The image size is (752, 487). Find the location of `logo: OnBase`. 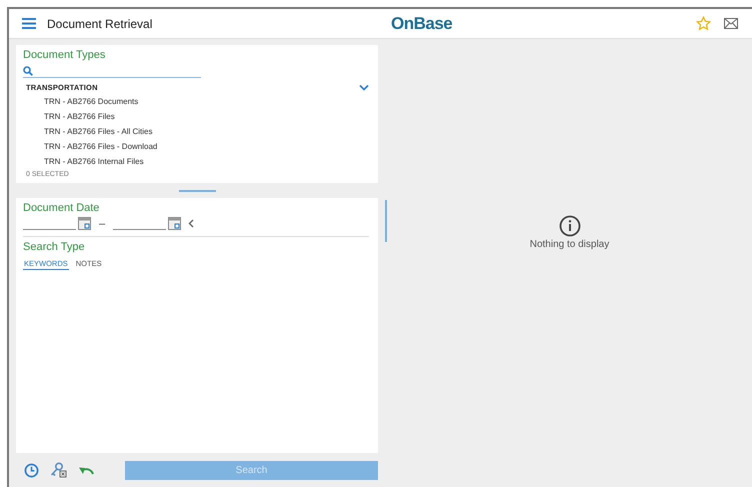

logo: OnBase is located at coordinates (421, 24).